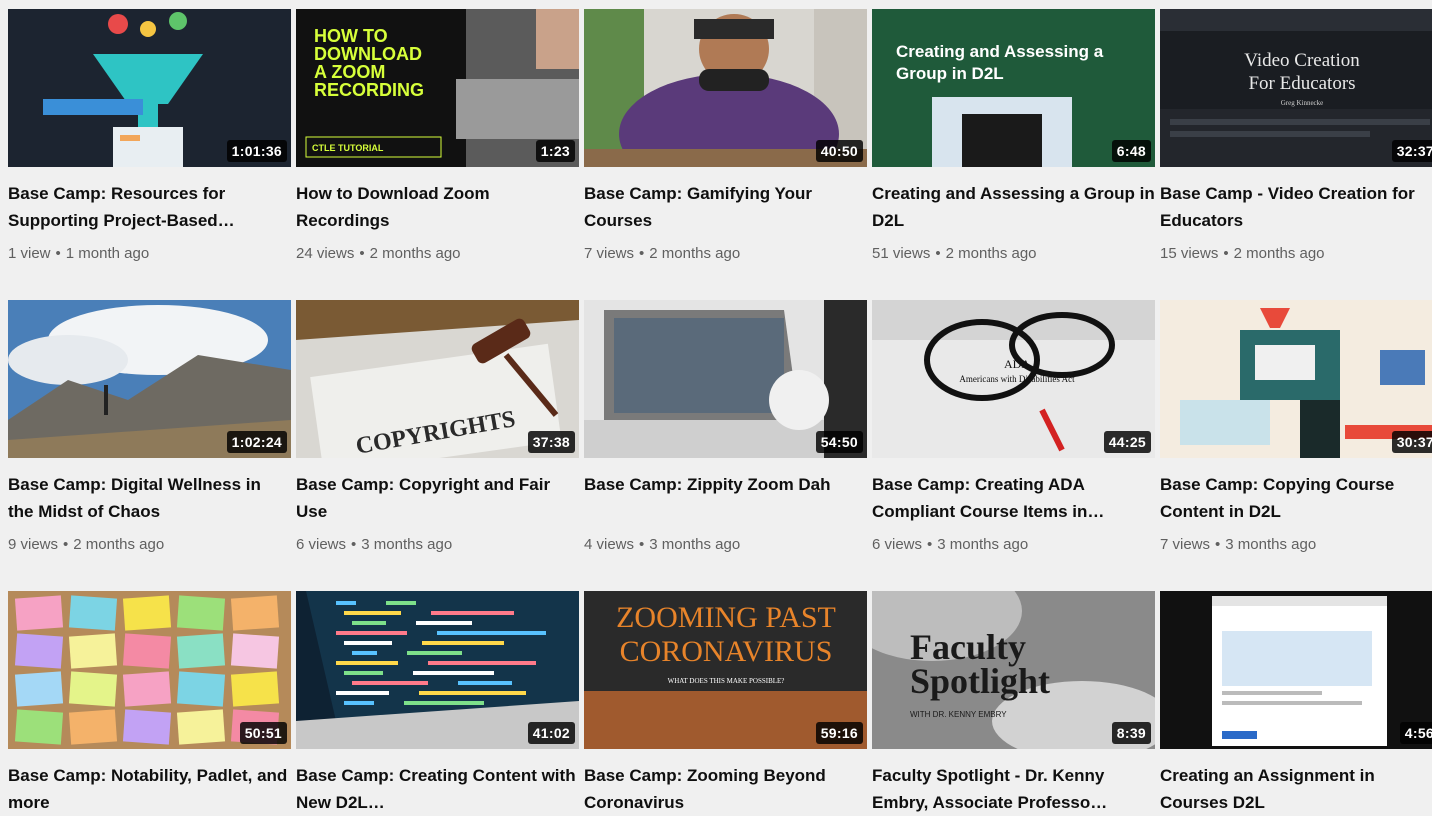 Image resolution: width=1432 pixels, height=816 pixels. What do you see at coordinates (256, 442) in the screenshot?
I see `video-duration: 1:02:24` at bounding box center [256, 442].